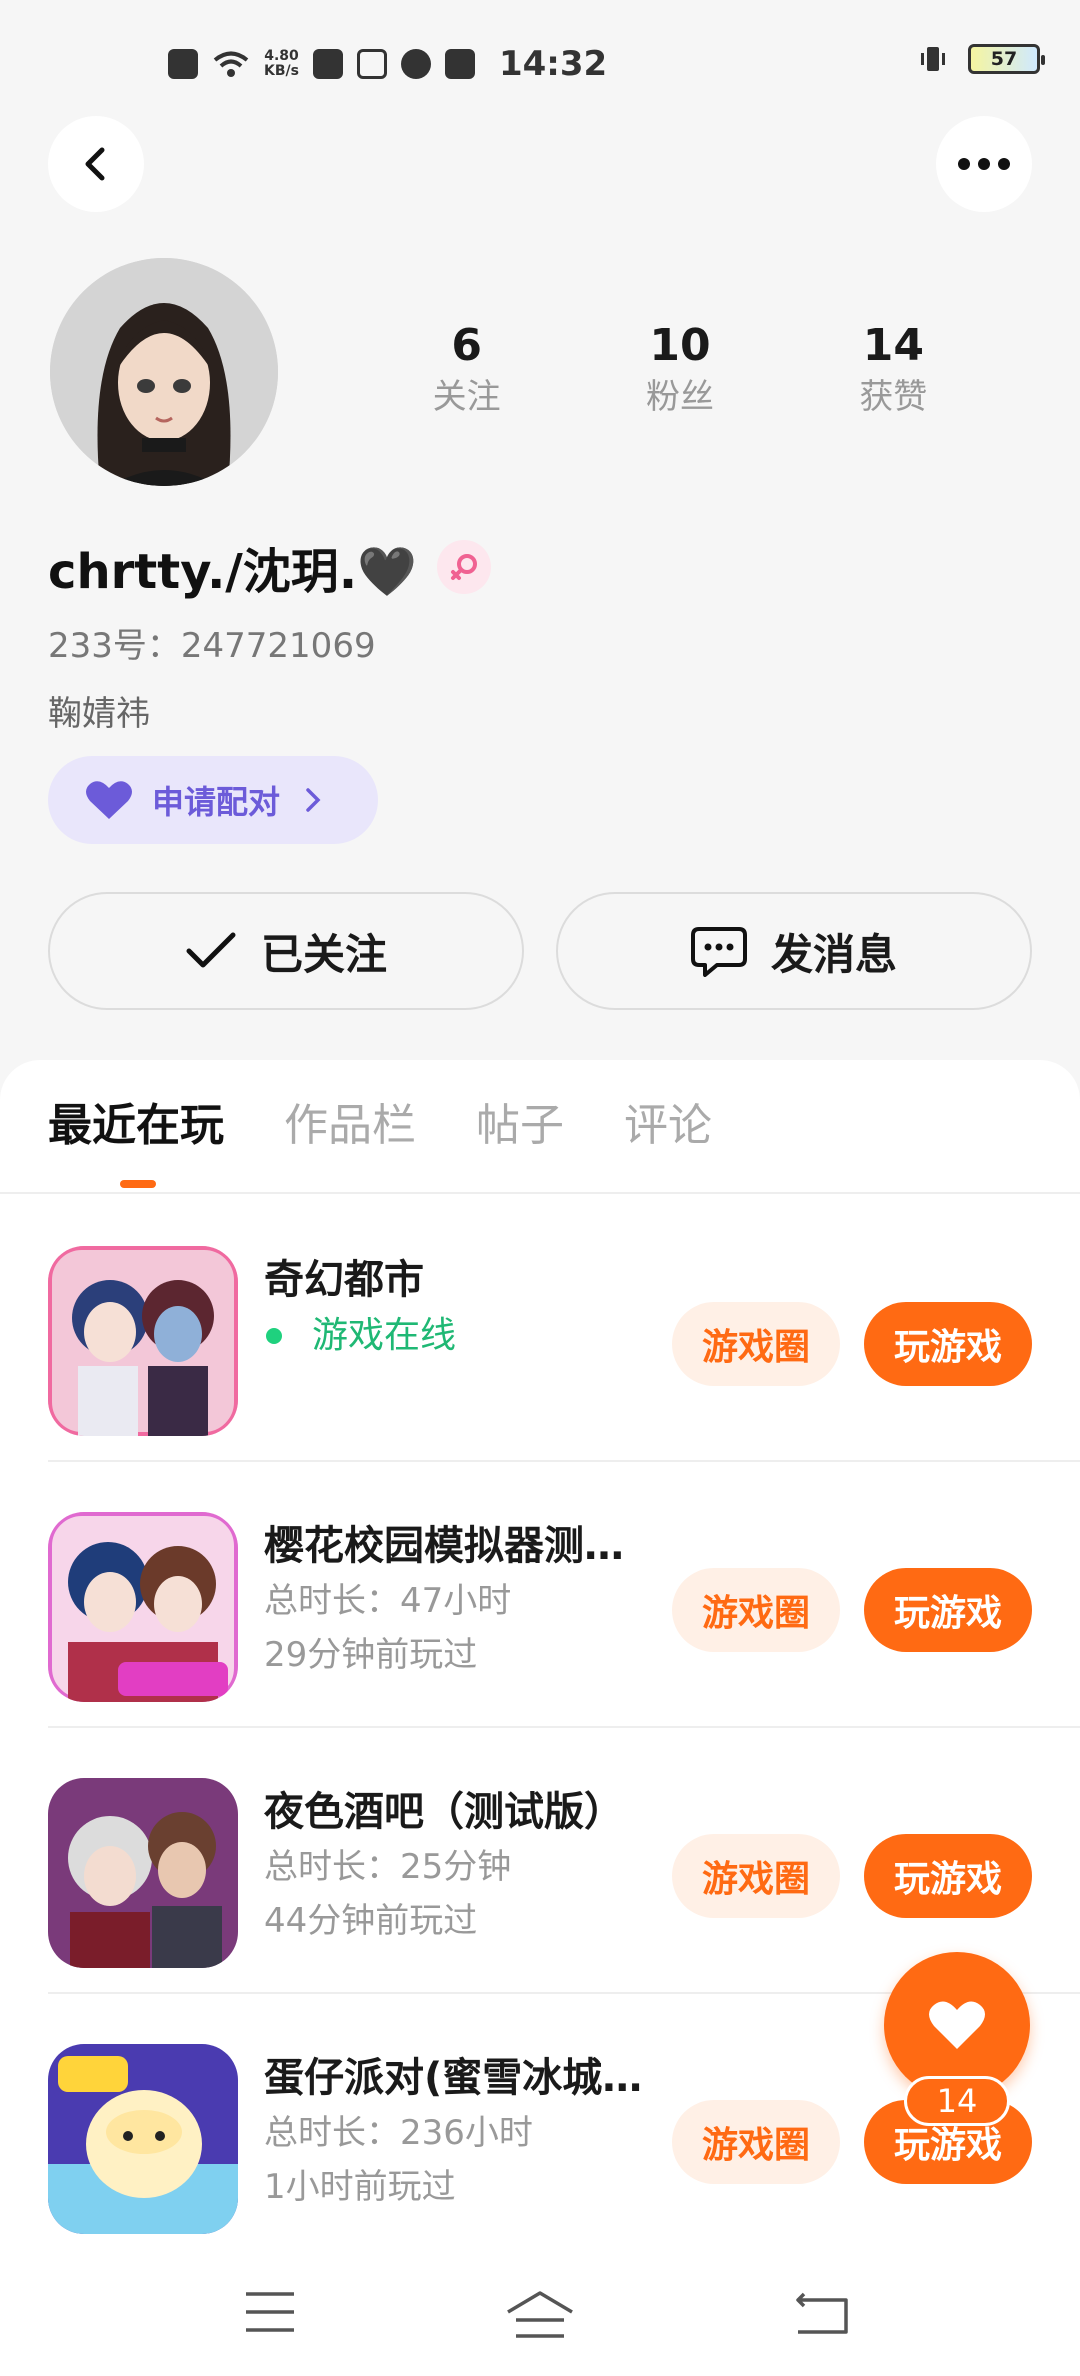 The height and width of the screenshot is (2376, 1080). I want to click on stat-likes: 14 获赞, so click(893, 369).